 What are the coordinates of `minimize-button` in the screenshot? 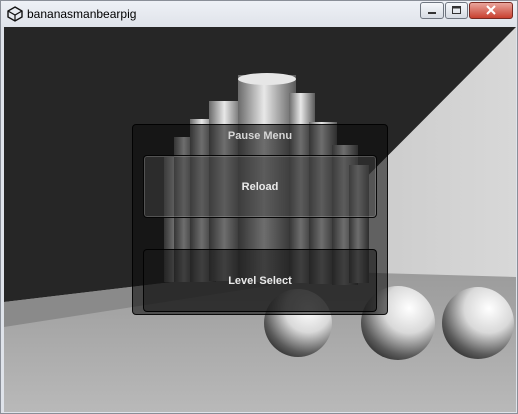 It's located at (432, 10).